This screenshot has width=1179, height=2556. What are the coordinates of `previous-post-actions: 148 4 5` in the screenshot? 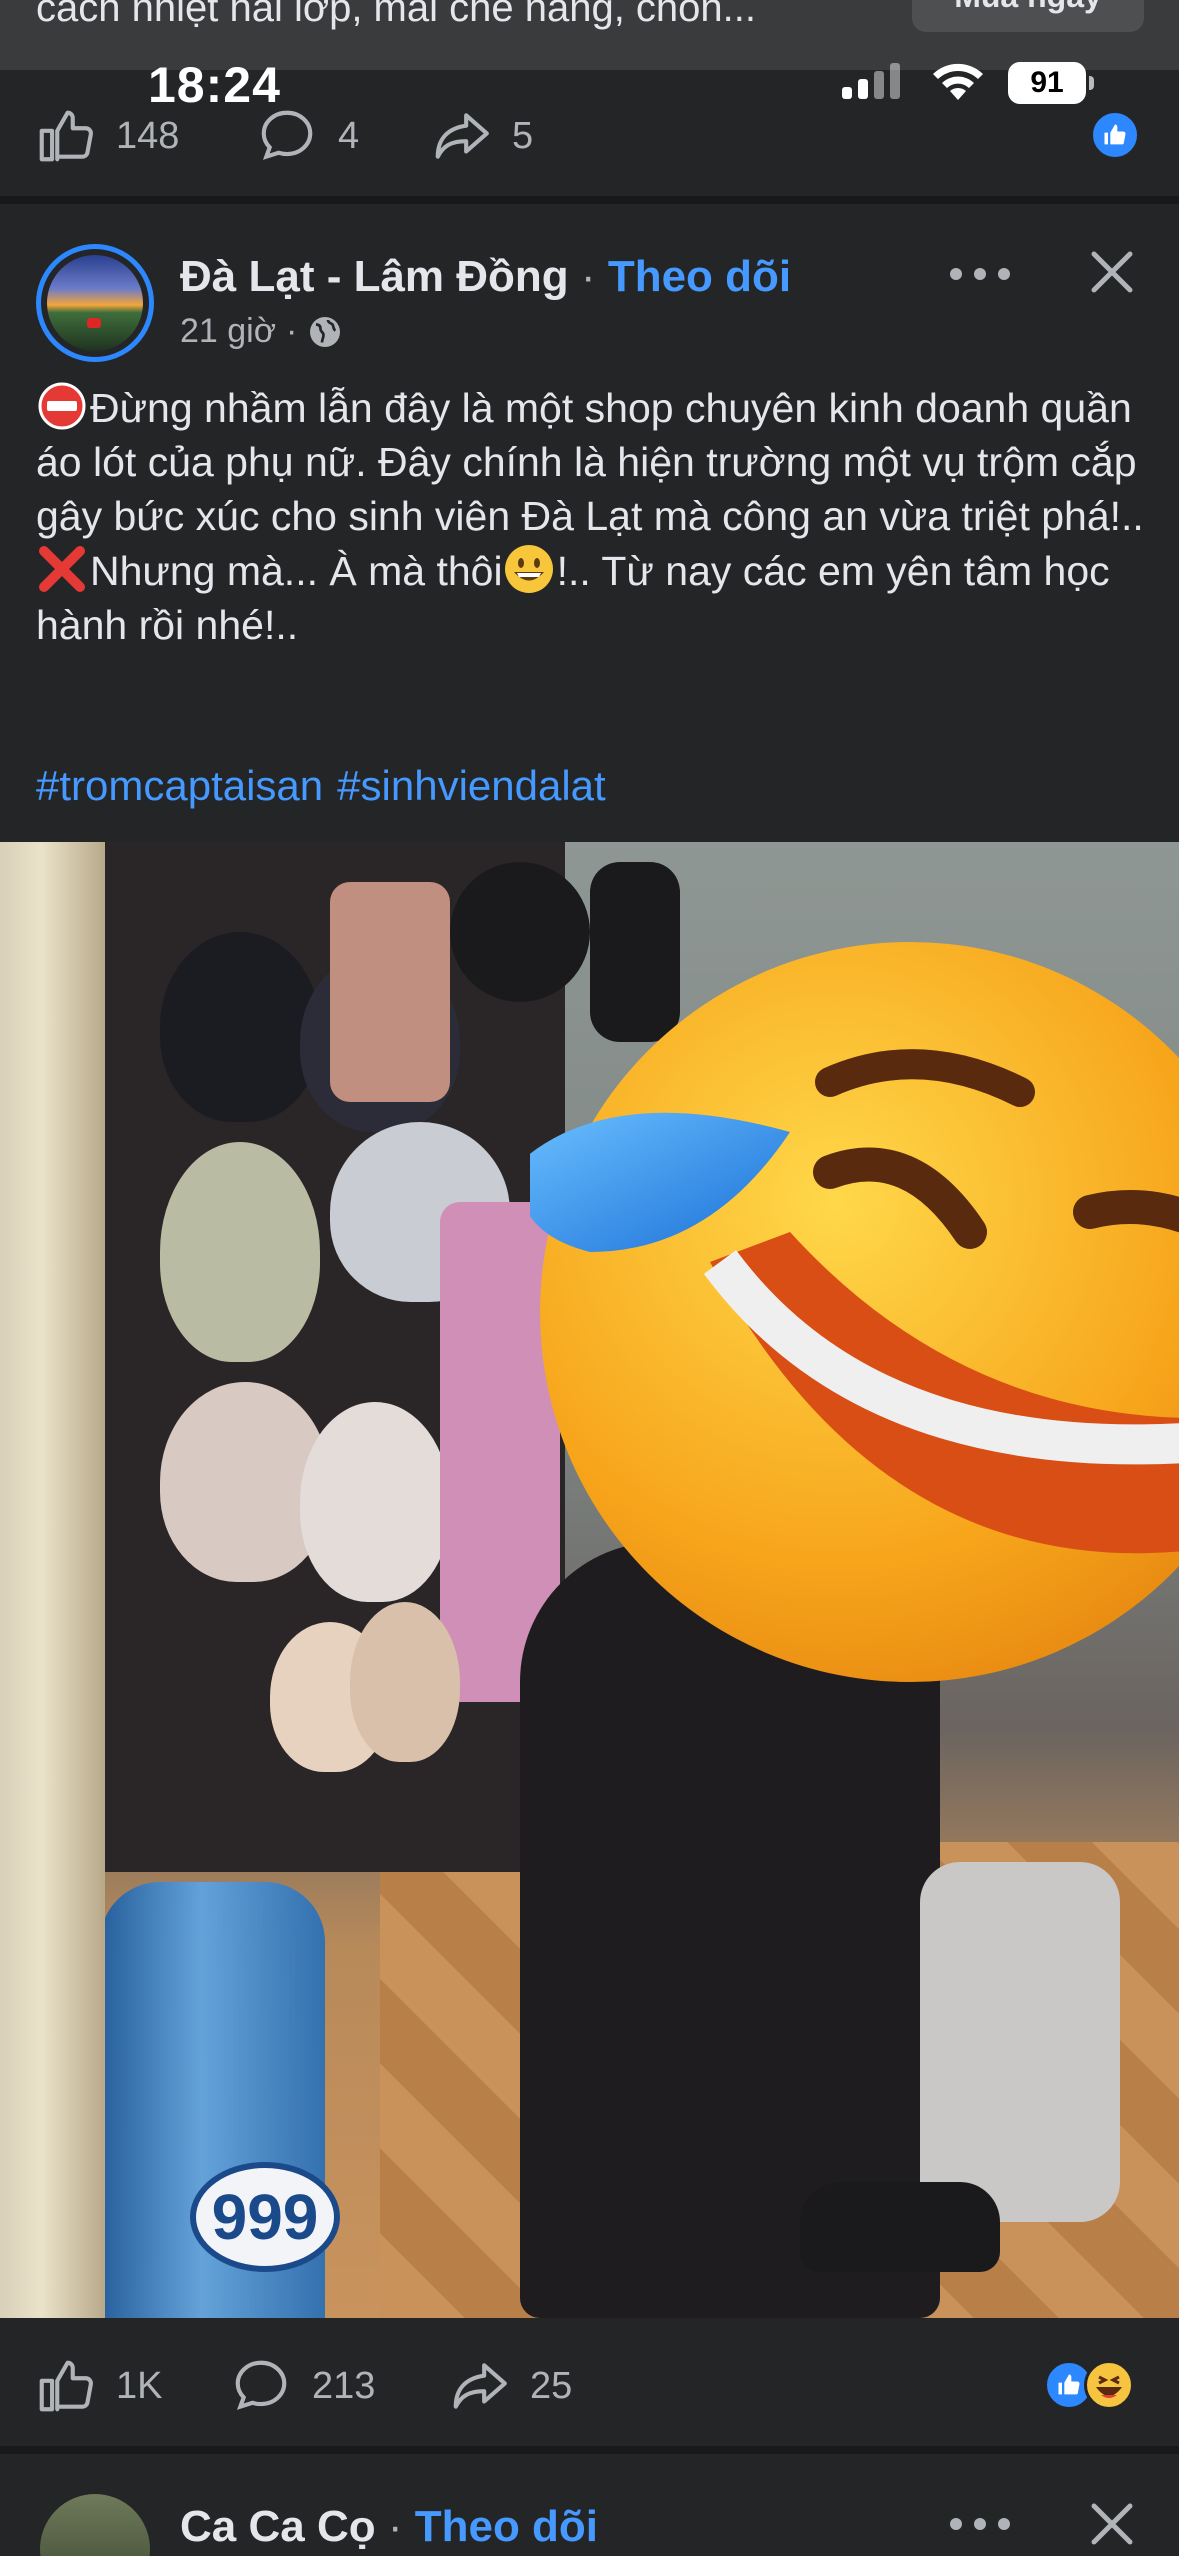 It's located at (589, 136).